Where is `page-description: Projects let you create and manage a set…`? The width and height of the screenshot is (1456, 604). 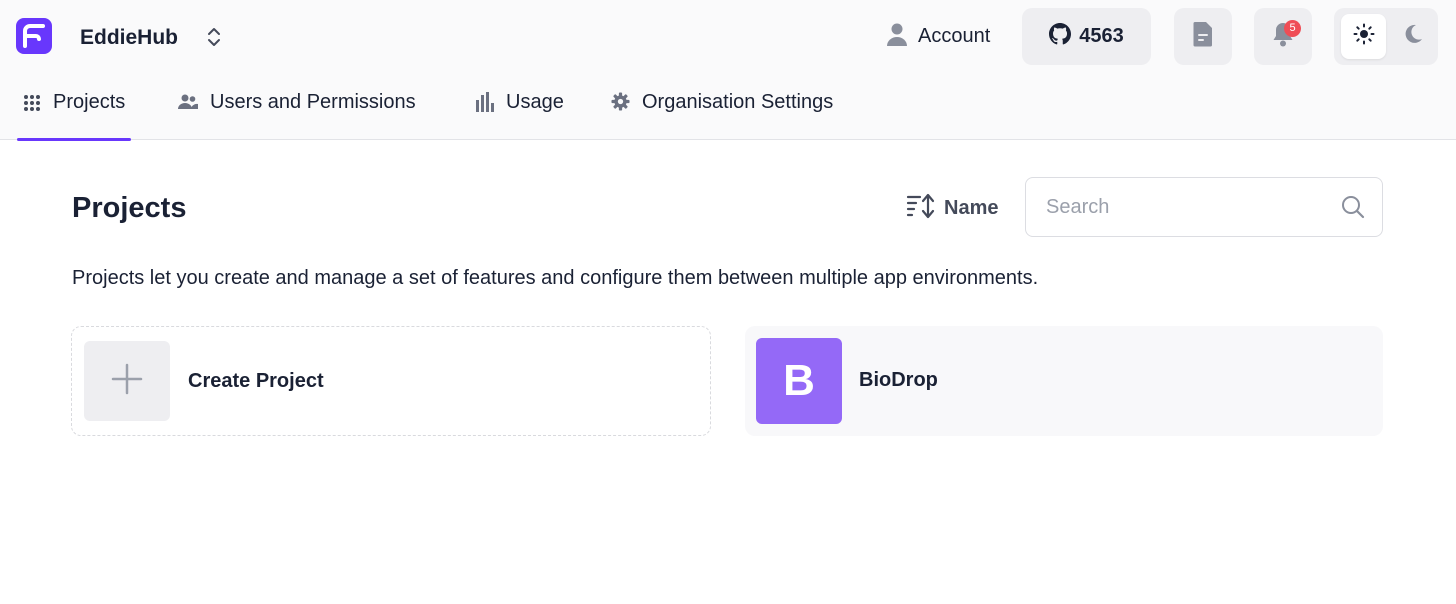 page-description: Projects let you create and manage a set… is located at coordinates (555, 278).